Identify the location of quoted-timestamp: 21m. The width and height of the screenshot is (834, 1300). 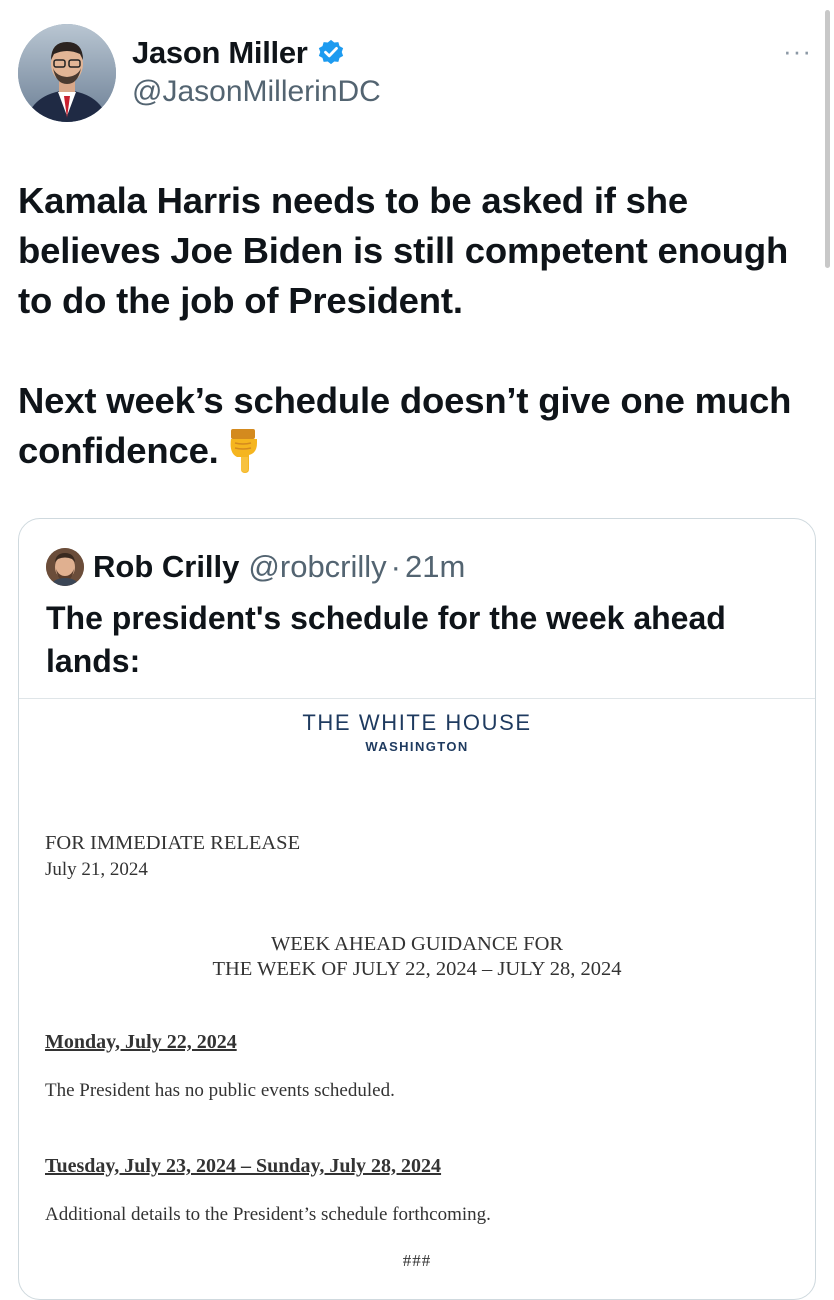
(435, 567).